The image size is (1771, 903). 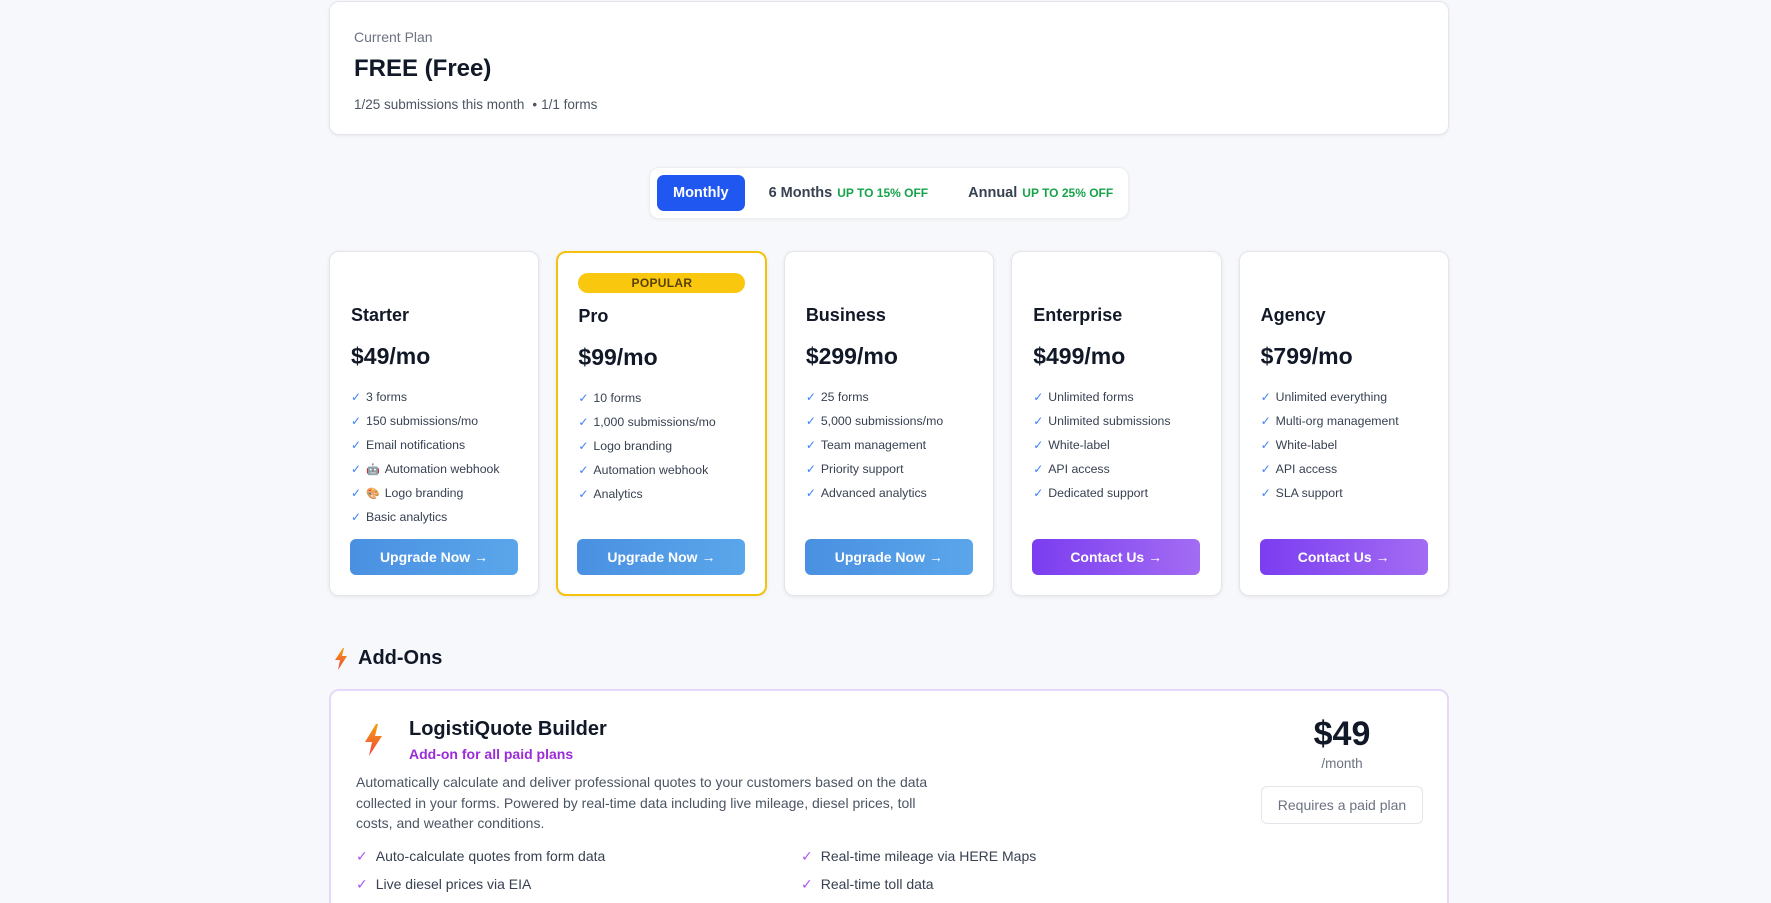 I want to click on contact-agency-button: Contact Us →, so click(x=1343, y=557).